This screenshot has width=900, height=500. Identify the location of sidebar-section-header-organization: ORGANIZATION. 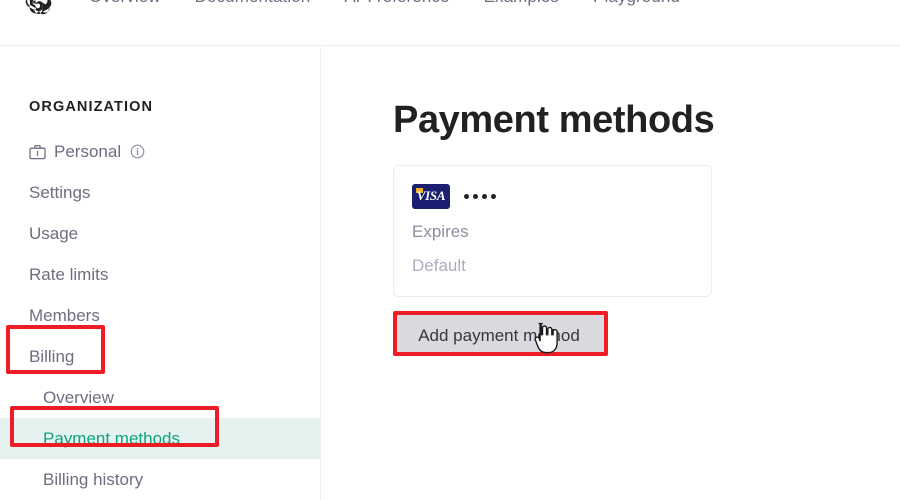
(91, 107).